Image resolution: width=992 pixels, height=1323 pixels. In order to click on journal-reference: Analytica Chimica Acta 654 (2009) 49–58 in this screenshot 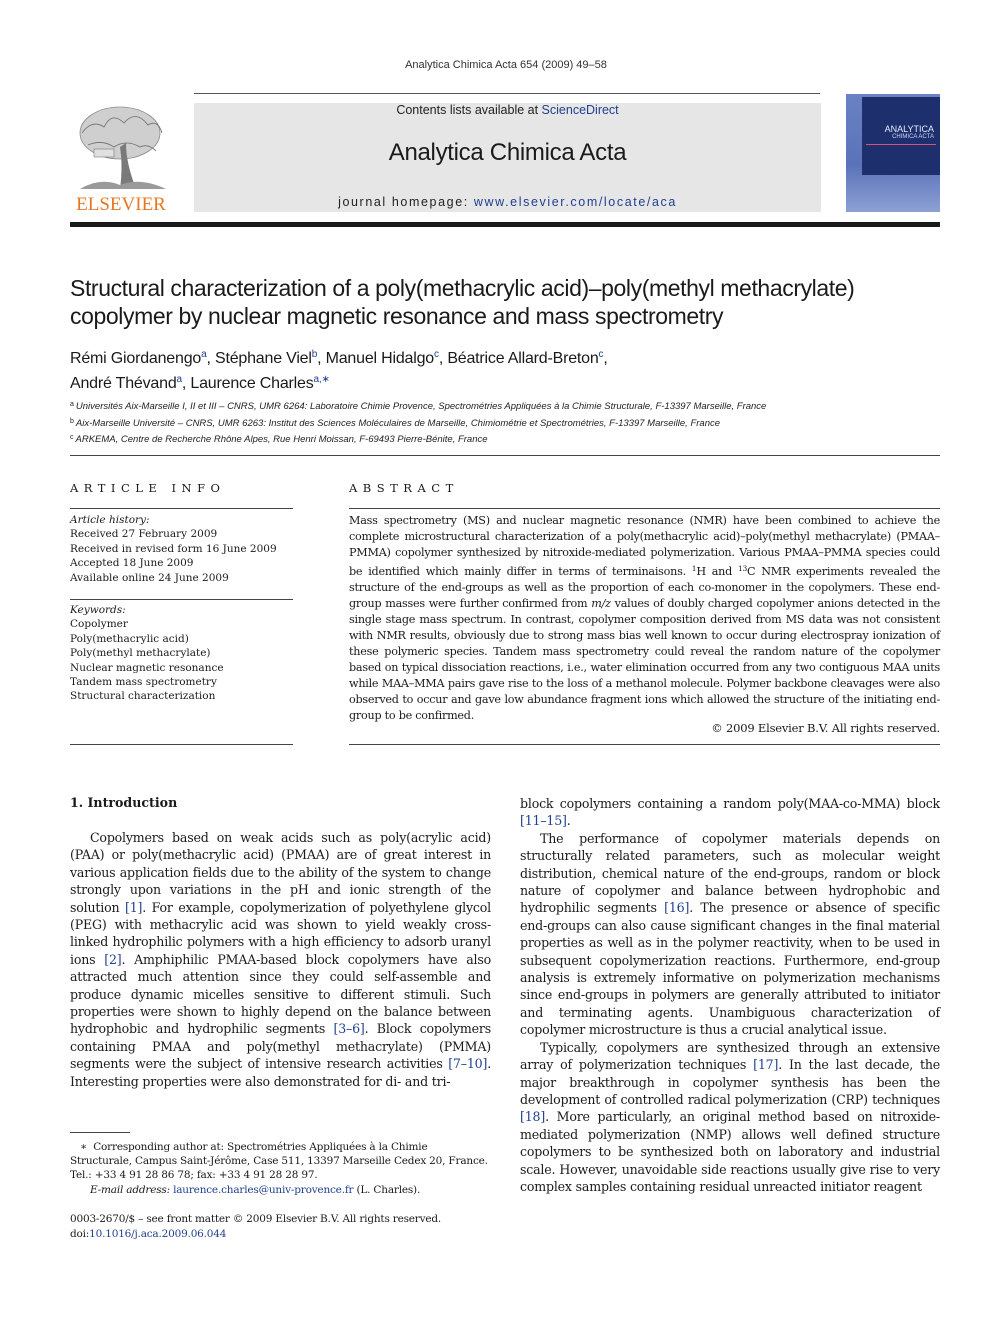, I will do `click(506, 65)`.